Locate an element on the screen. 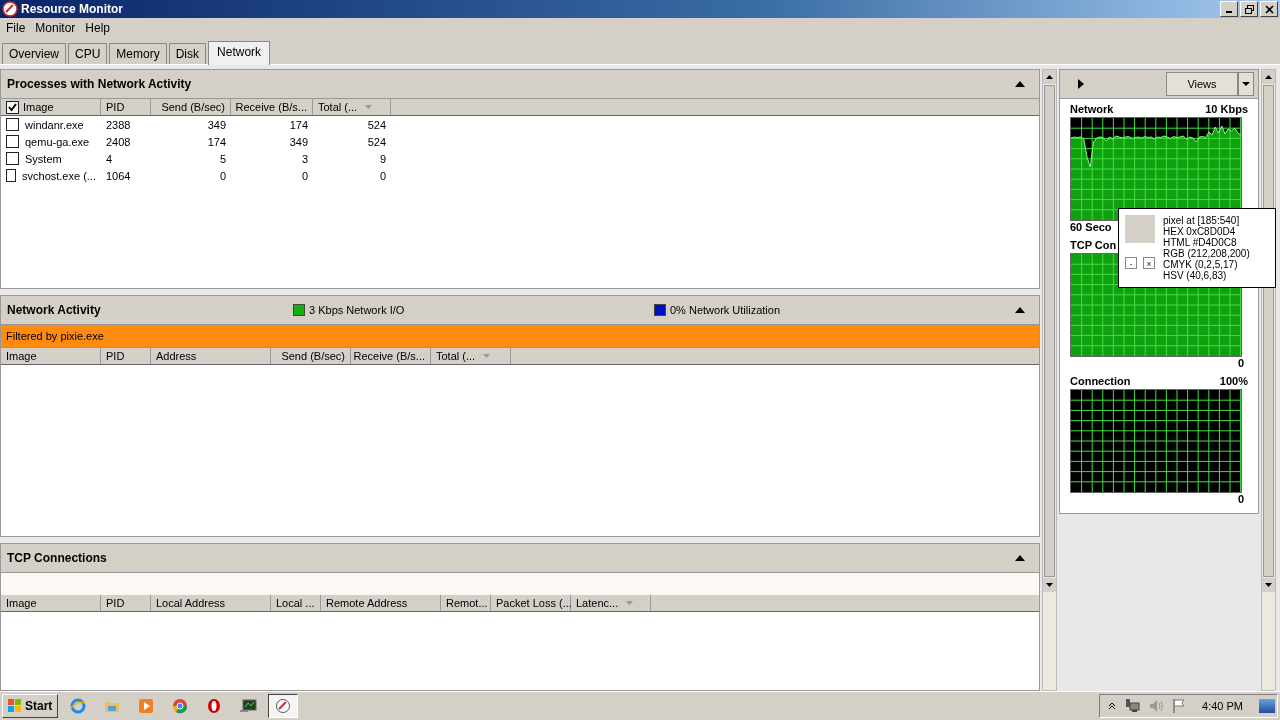 The image size is (1280, 720). tooltip-text: HEX 0xC8D0D4 is located at coordinates (1199, 231).